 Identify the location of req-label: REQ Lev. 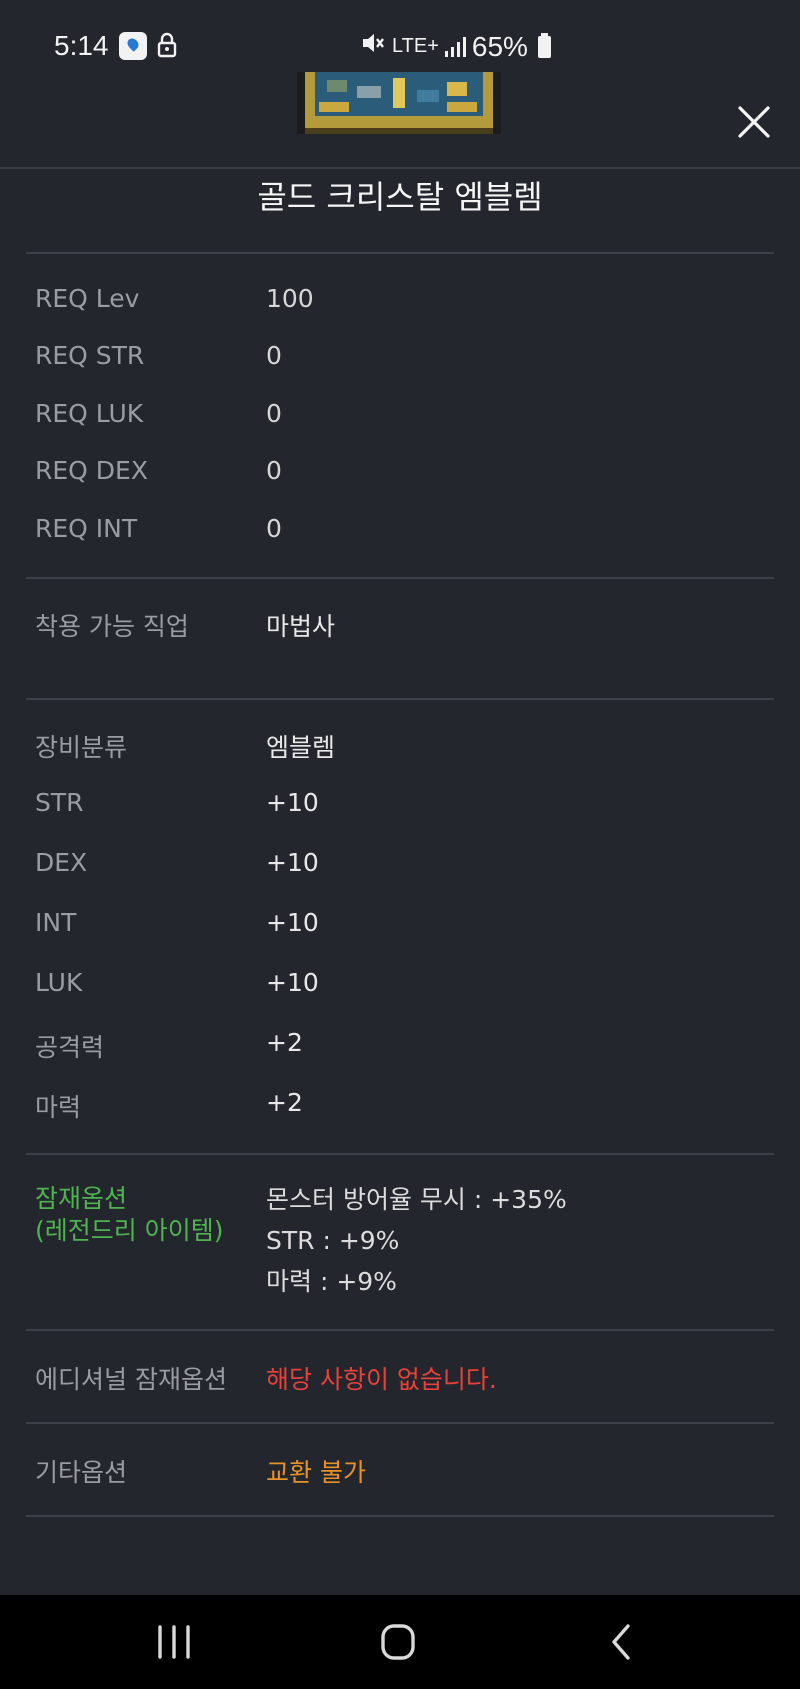
(87, 298).